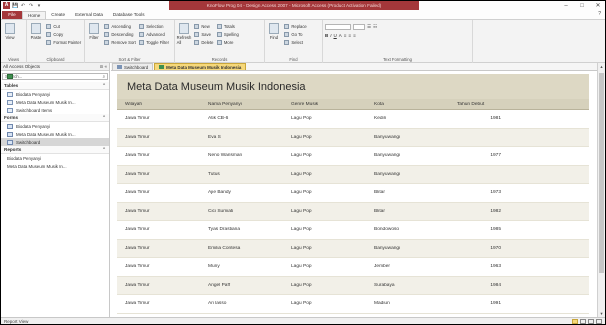 The image size is (606, 325). What do you see at coordinates (28, 142) in the screenshot?
I see `nav-item-label: Switchboard` at bounding box center [28, 142].